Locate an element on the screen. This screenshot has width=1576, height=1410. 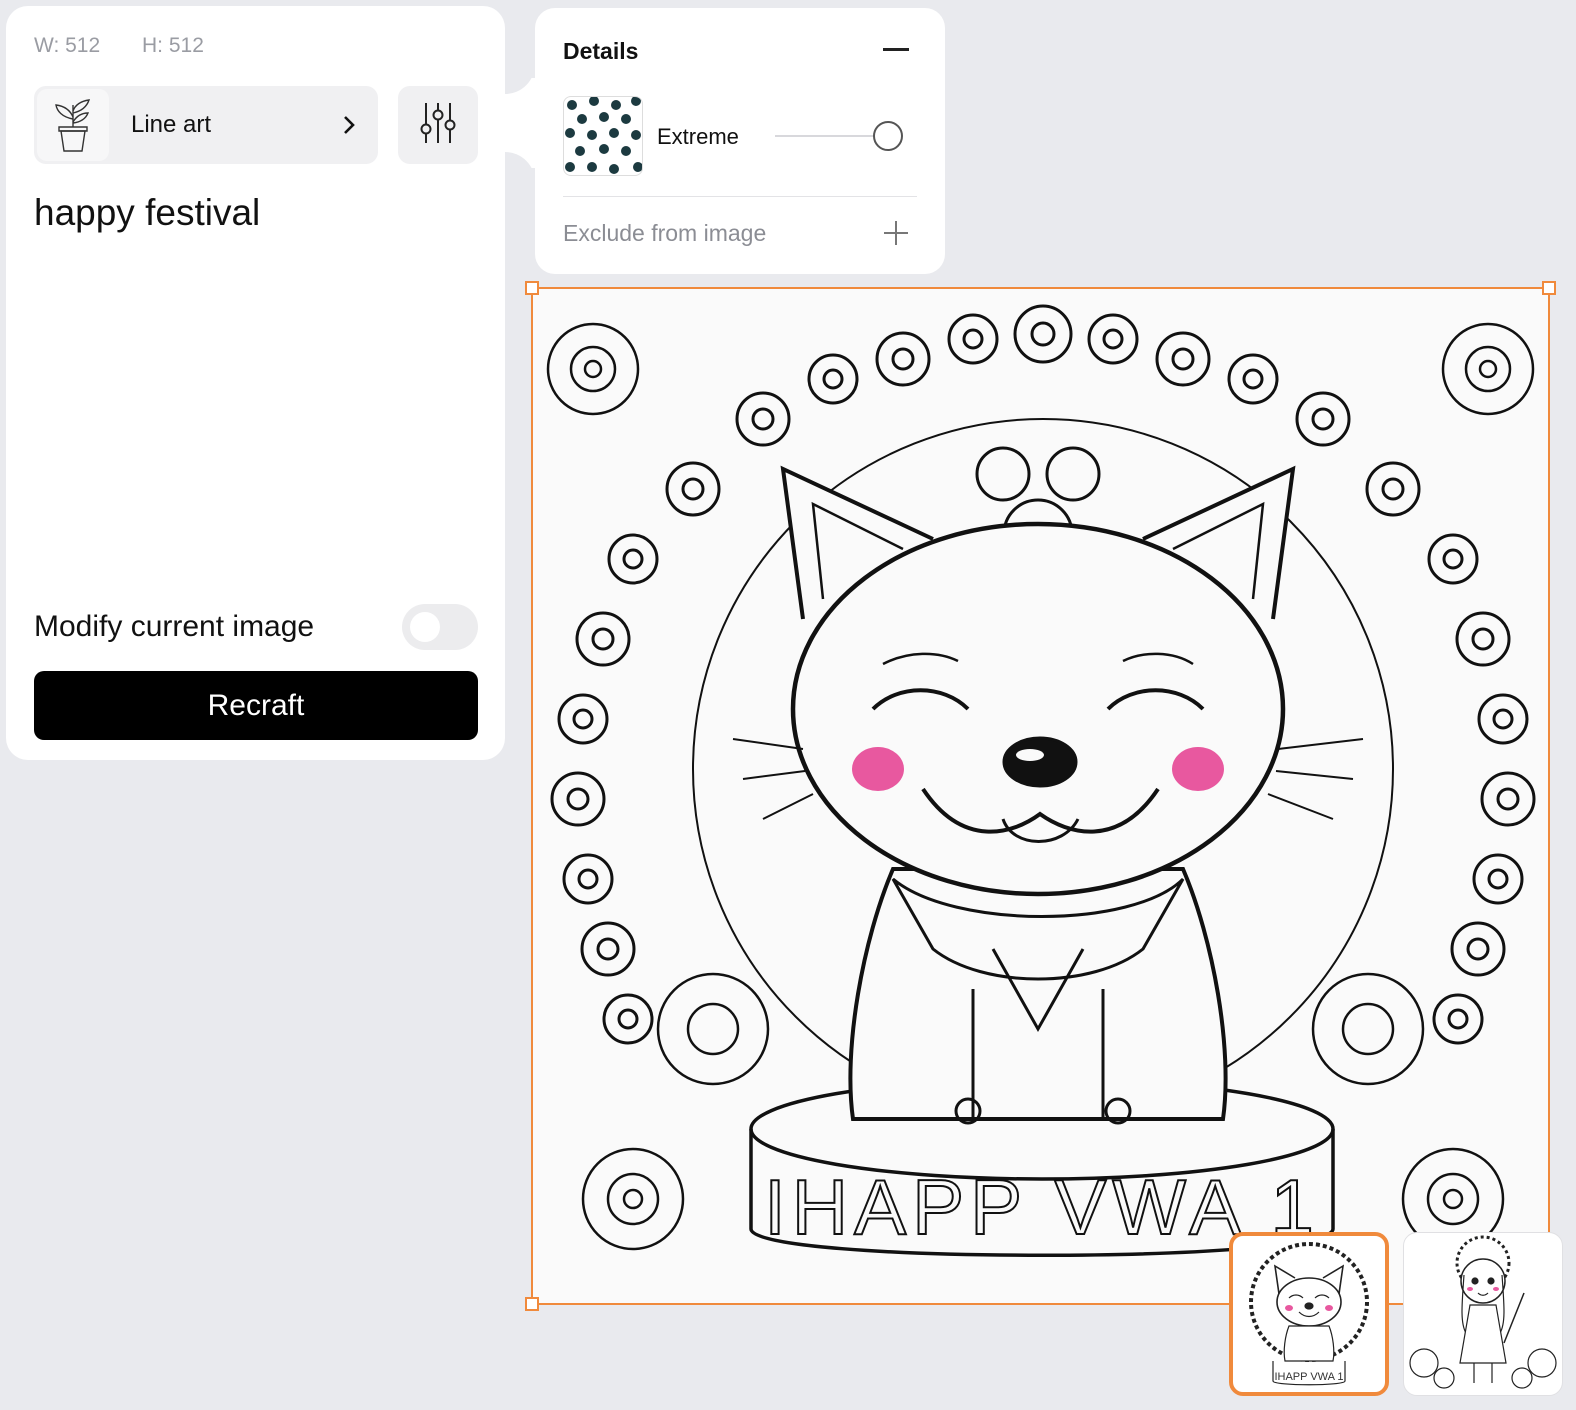
thumbnail-banner-text: IHAPP VWA 1 is located at coordinates (1308, 1377).